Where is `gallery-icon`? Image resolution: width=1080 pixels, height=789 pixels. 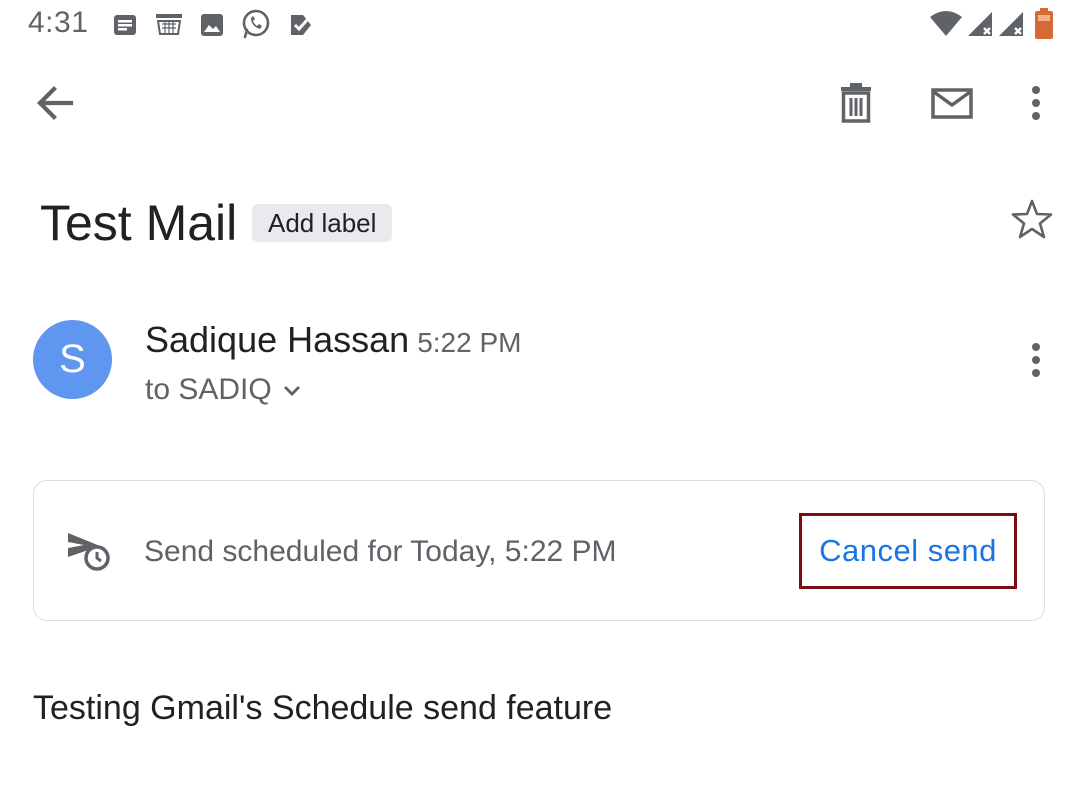
gallery-icon is located at coordinates (212, 25).